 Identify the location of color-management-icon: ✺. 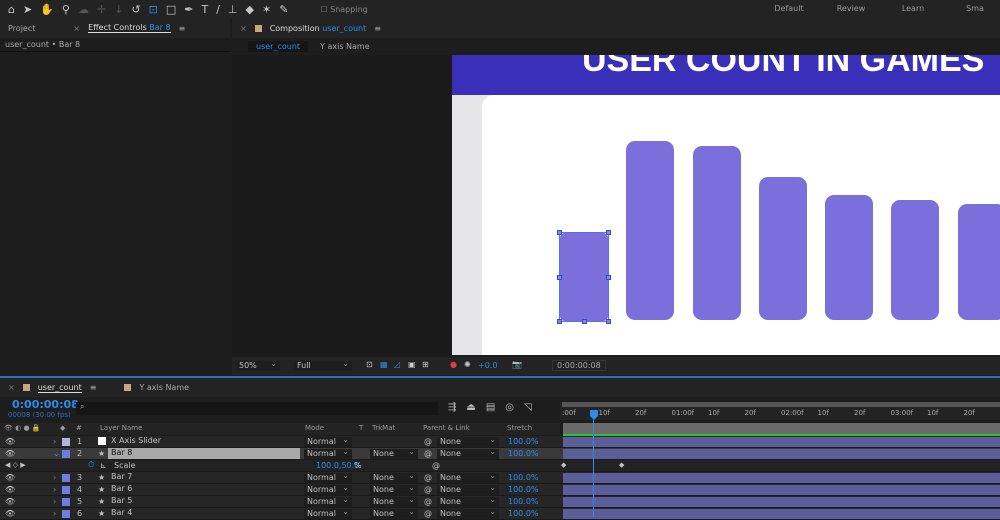
(467, 364).